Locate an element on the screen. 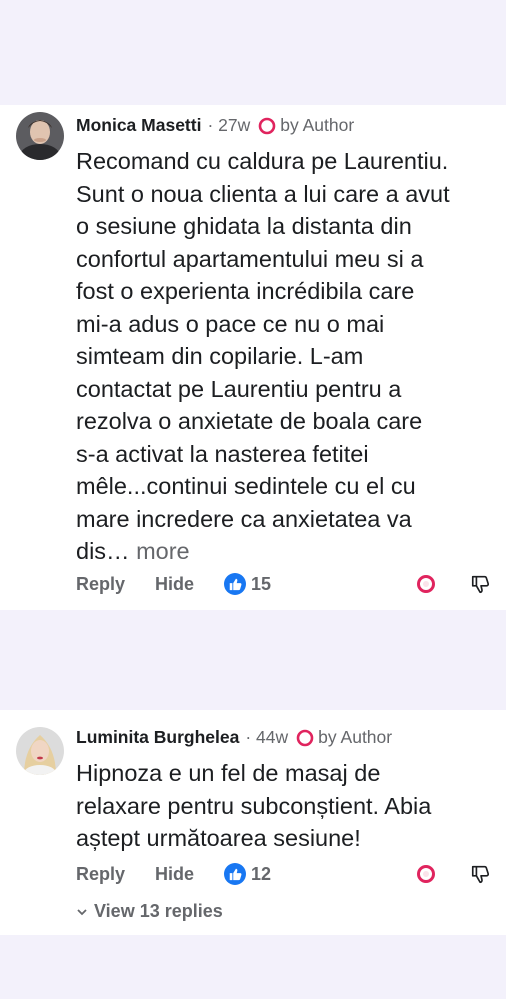  comment-header: Luminita Burghelea · 44w by Author is located at coordinates (234, 737).